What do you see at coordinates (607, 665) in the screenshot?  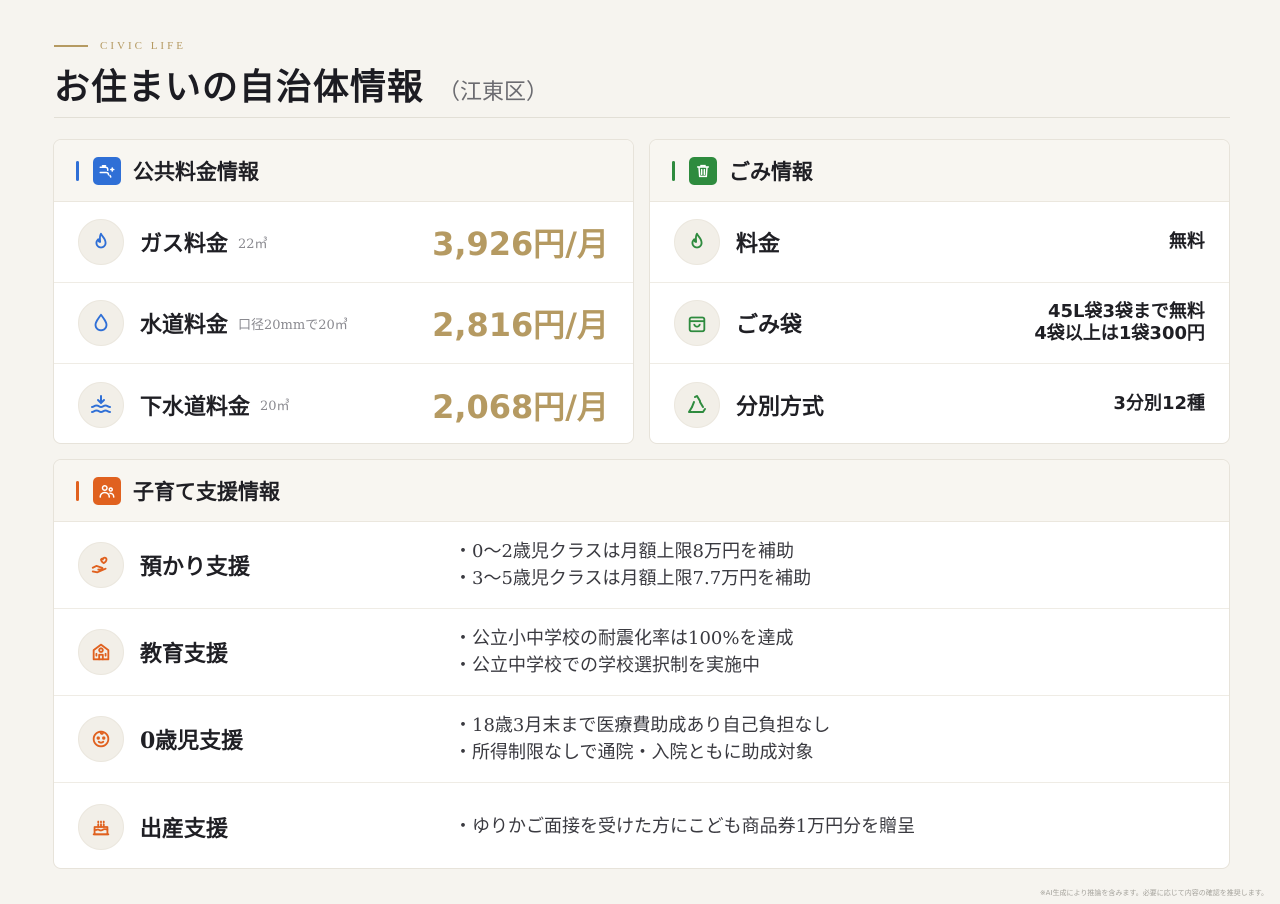 I see `support-line: ・公立中学校での学校選択制を実施中` at bounding box center [607, 665].